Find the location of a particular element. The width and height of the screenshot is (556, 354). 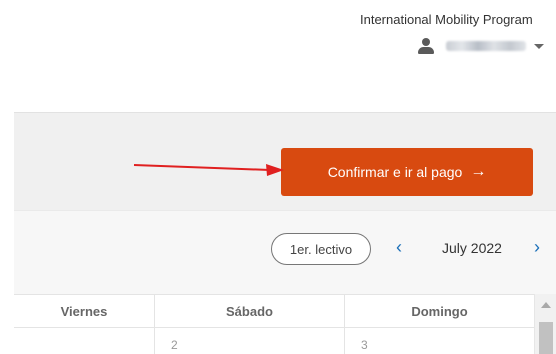

chevron-right-icon: › is located at coordinates (537, 247).